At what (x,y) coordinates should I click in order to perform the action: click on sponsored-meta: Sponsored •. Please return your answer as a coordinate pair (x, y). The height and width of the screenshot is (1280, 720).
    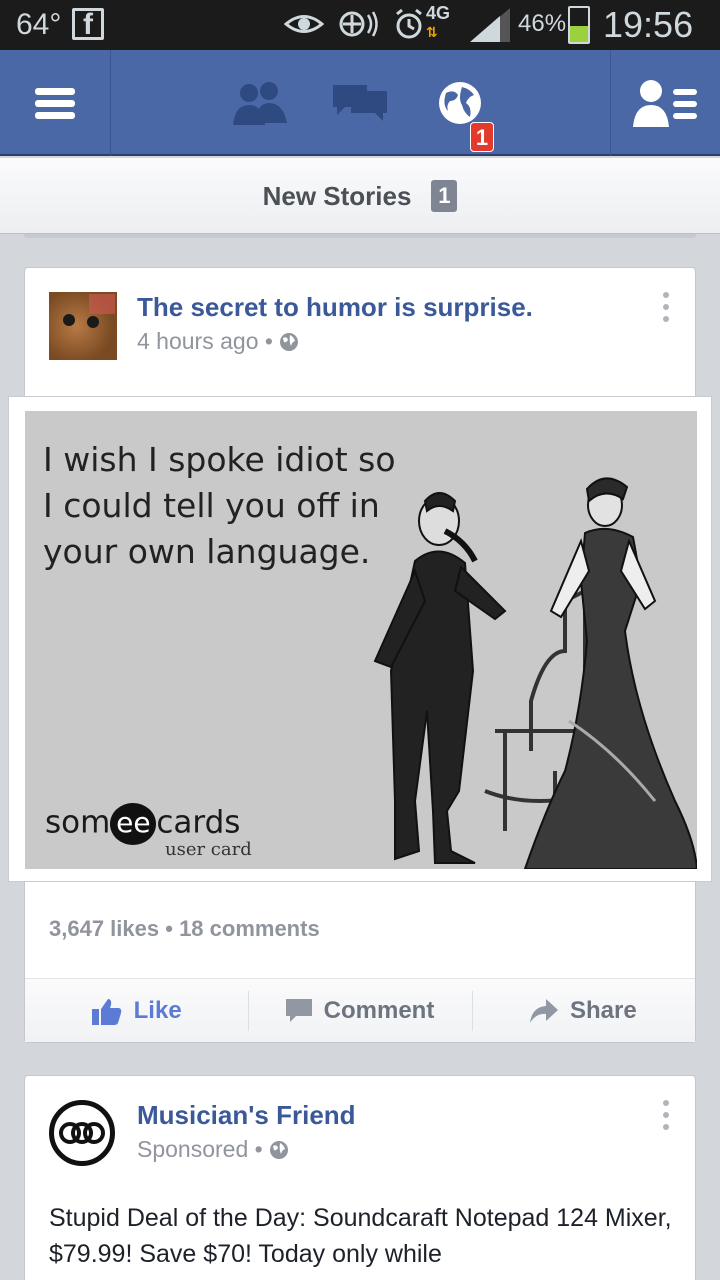
    Looking at the image, I should click on (213, 1149).